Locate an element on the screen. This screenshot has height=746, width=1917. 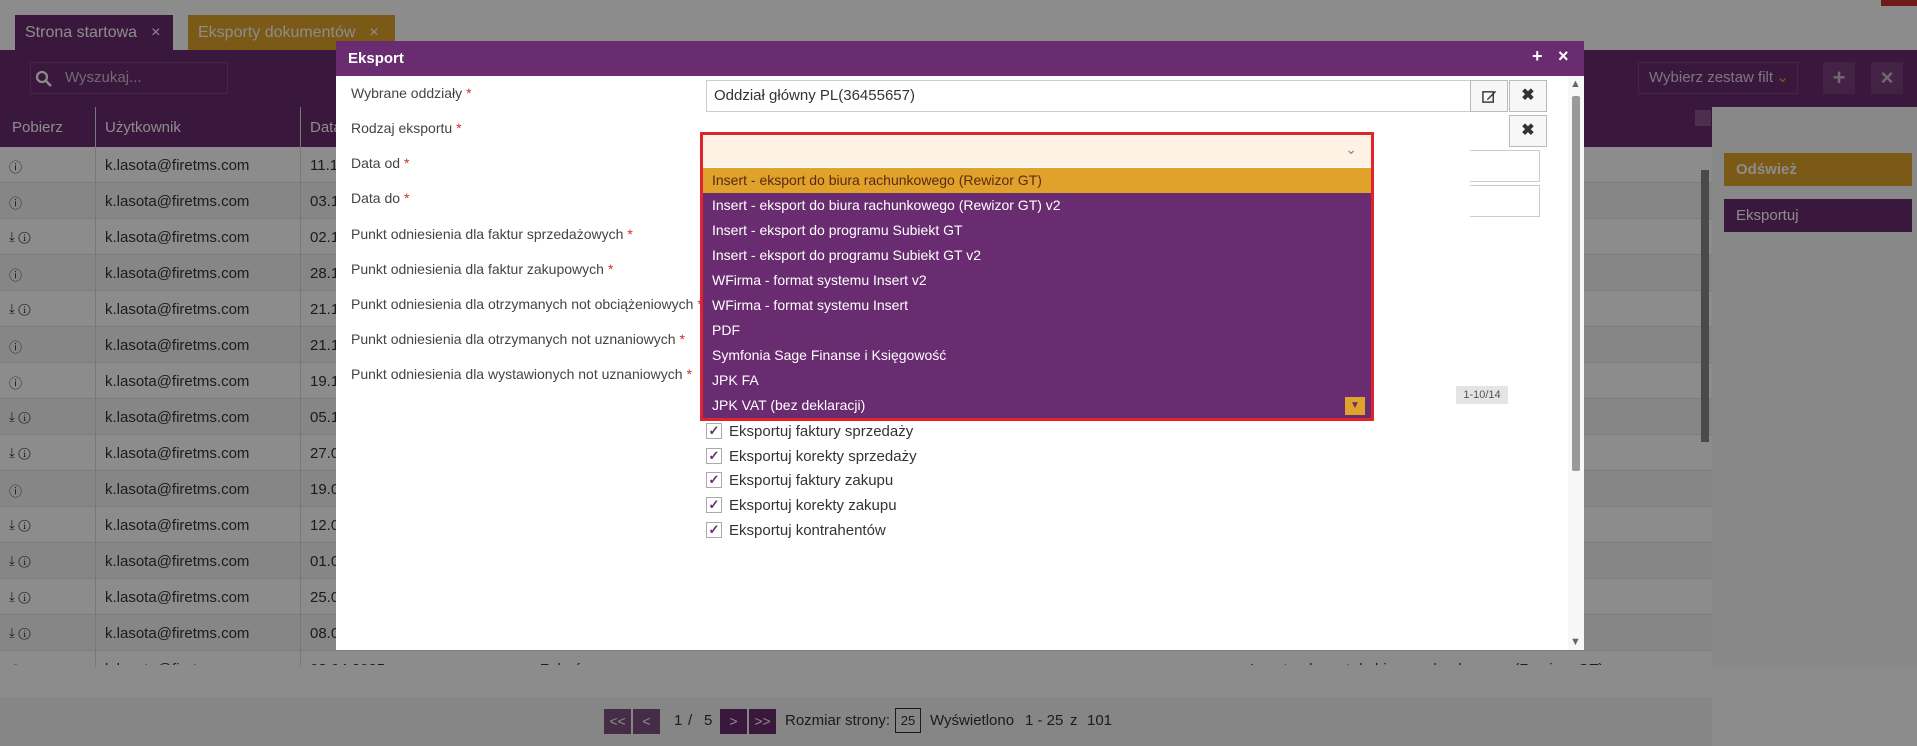
clear-export-type-button: ✖ is located at coordinates (1528, 131).